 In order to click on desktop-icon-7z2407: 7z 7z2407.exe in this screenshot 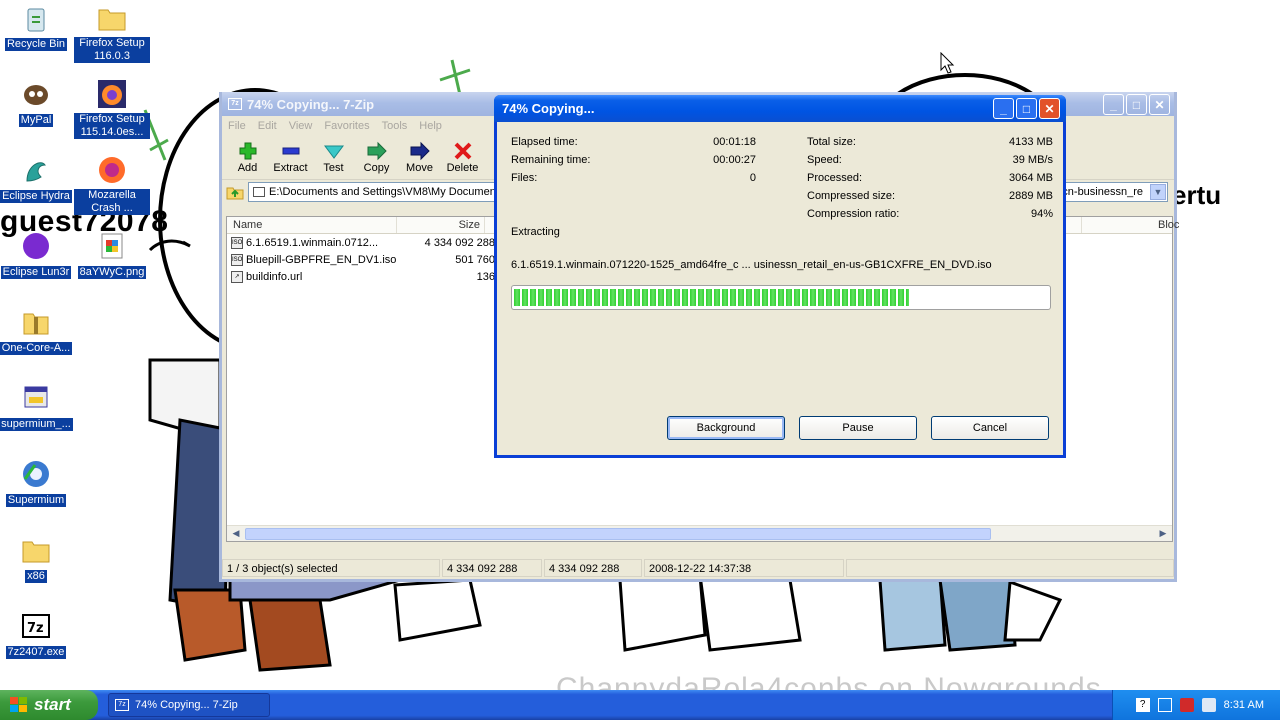, I will do `click(37, 634)`.